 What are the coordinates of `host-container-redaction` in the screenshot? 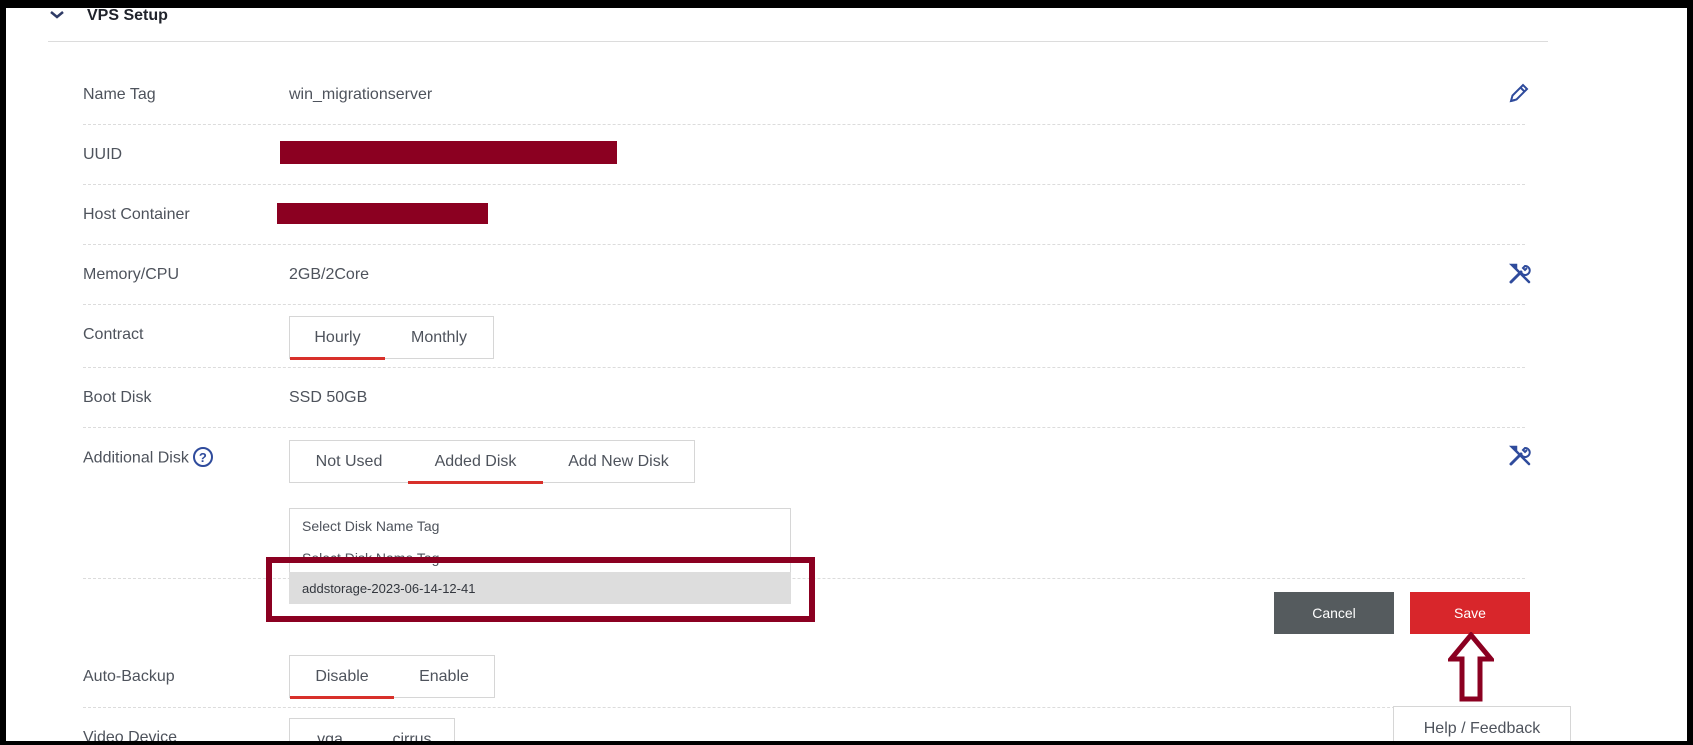 It's located at (382, 213).